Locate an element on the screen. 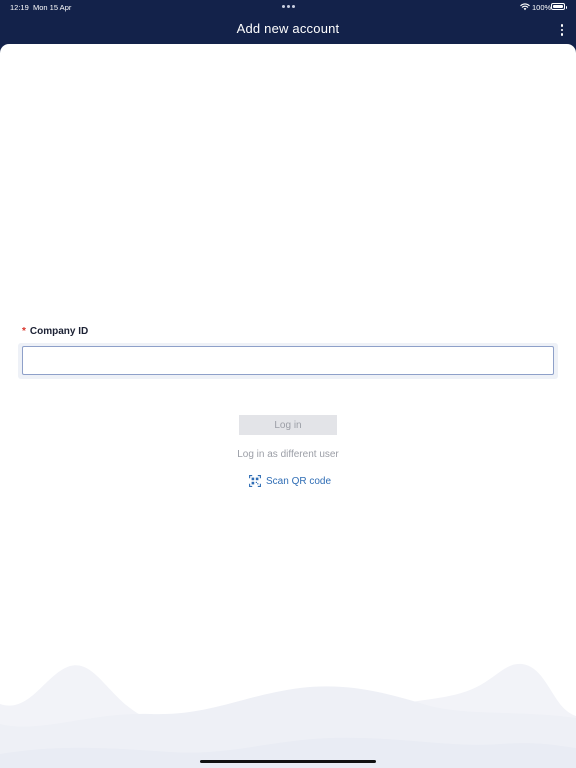  home-indicator is located at coordinates (288, 761).